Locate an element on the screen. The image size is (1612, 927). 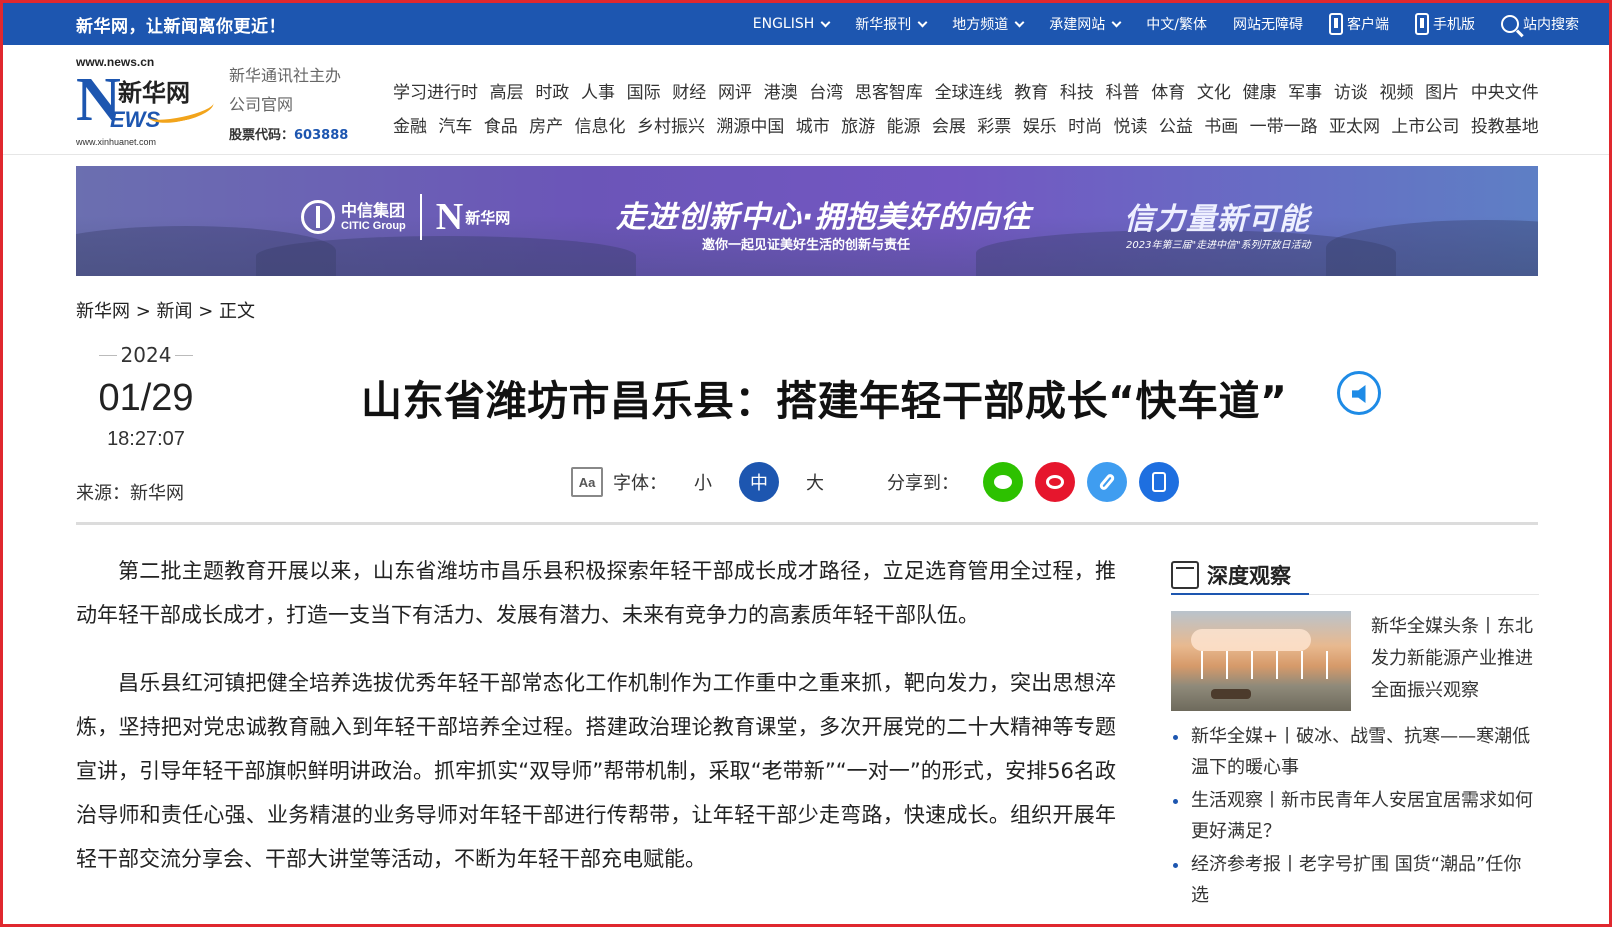
share-weibo-button is located at coordinates (1055, 482).